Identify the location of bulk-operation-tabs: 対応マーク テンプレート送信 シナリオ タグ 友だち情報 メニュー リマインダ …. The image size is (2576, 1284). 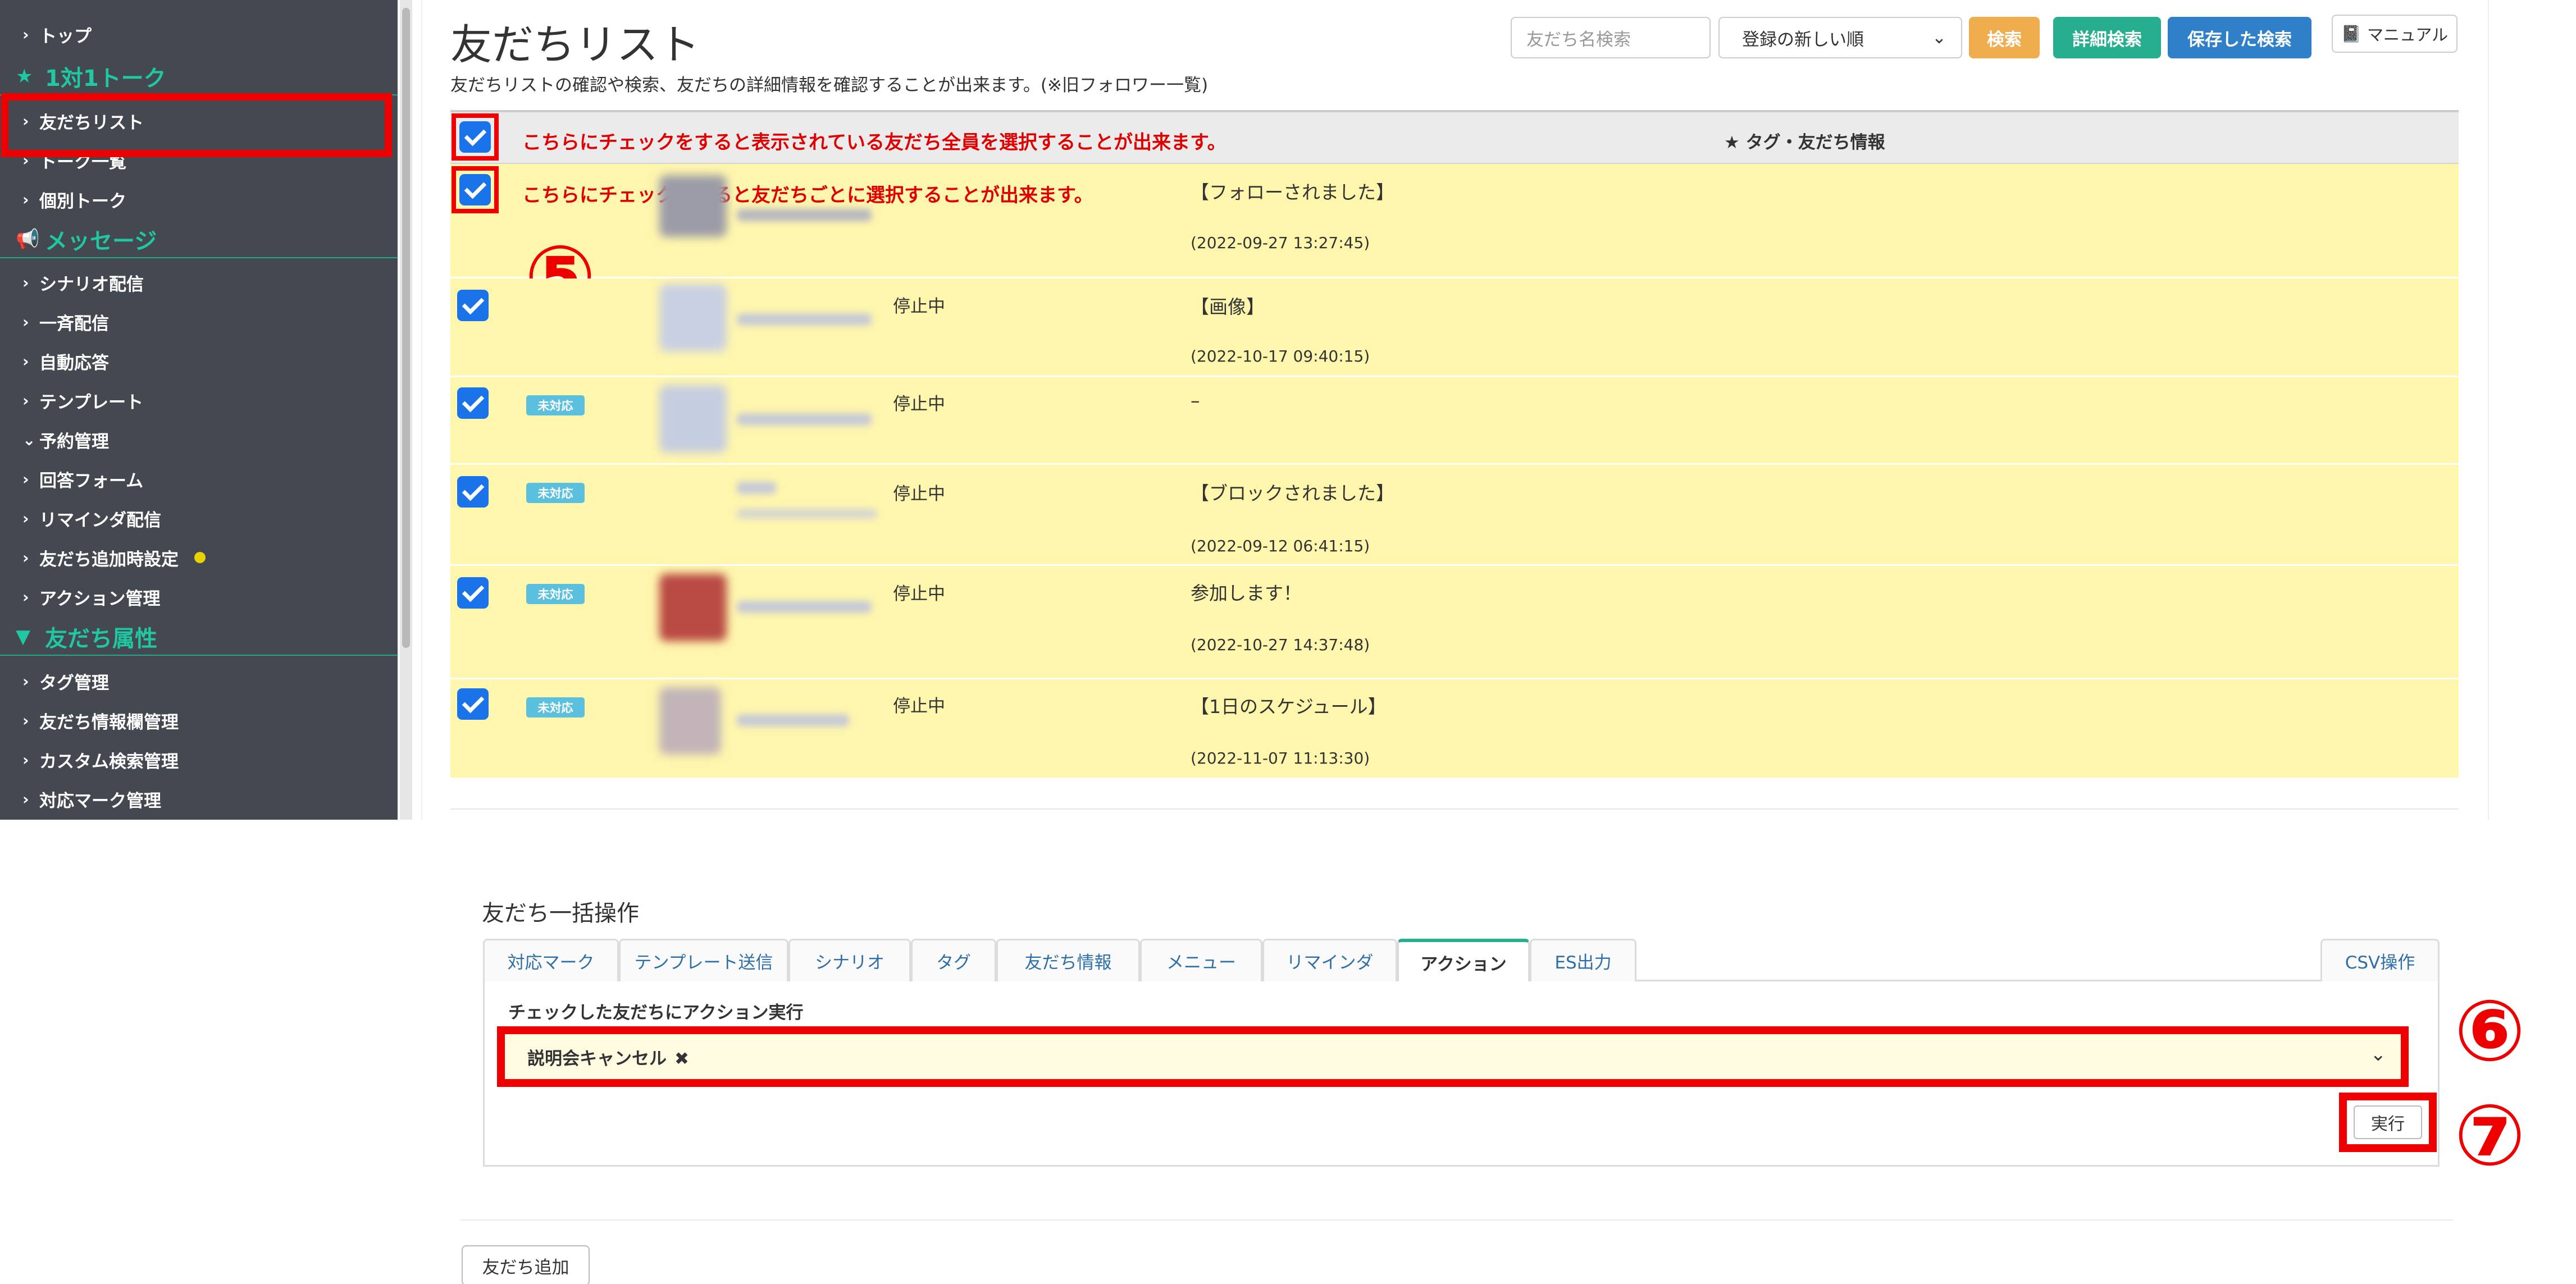
(1461, 961).